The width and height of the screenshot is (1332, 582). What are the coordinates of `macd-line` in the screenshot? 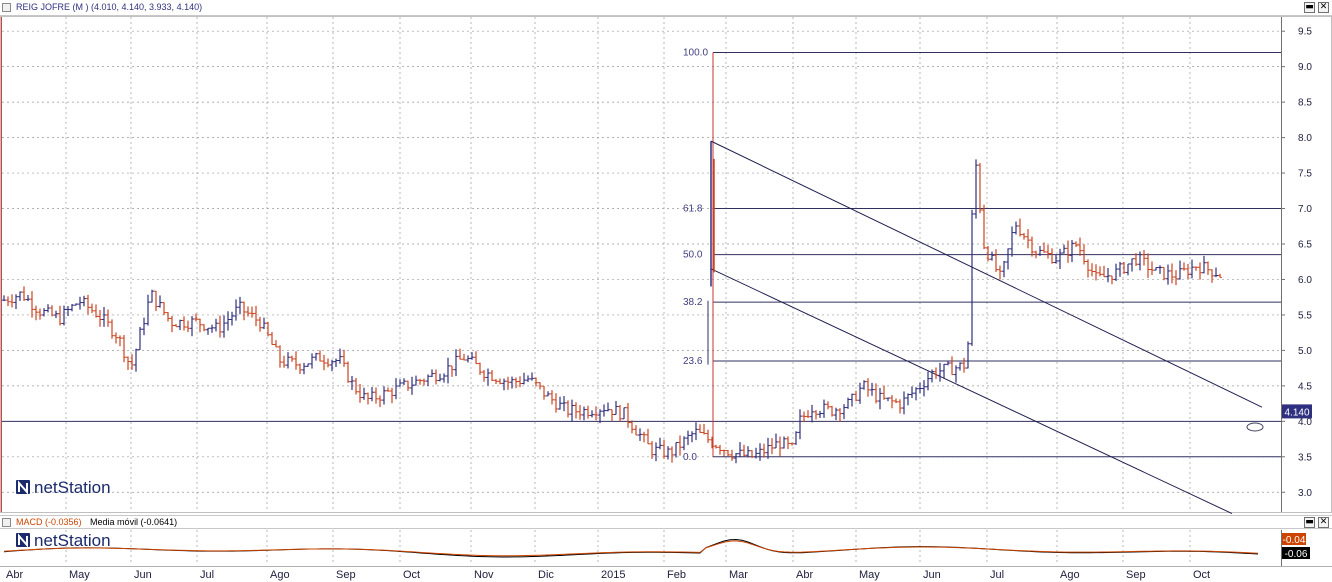 It's located at (631, 548).